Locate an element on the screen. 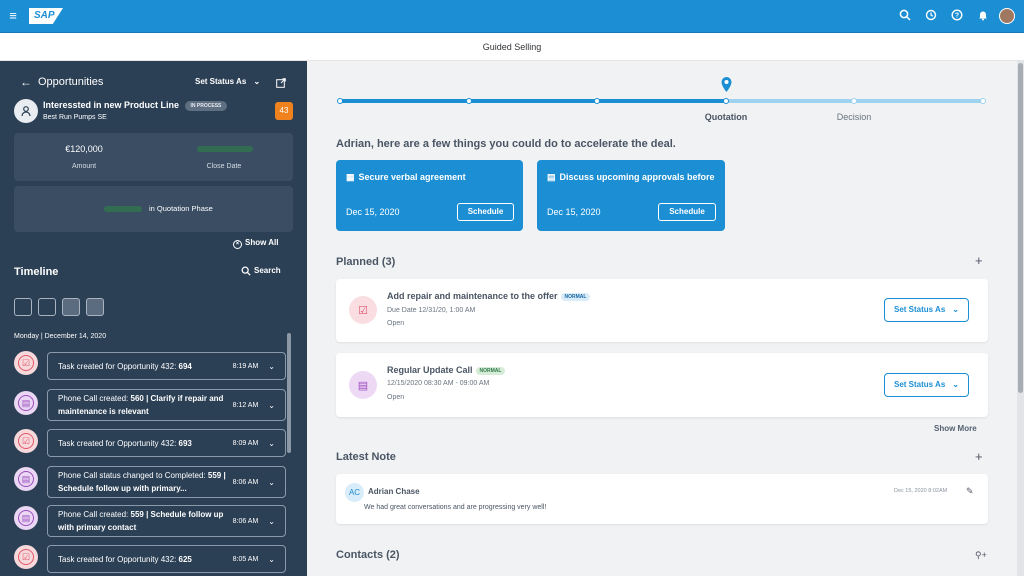 The height and width of the screenshot is (576, 1024). contacts-title: Contacts (2) is located at coordinates (368, 555).